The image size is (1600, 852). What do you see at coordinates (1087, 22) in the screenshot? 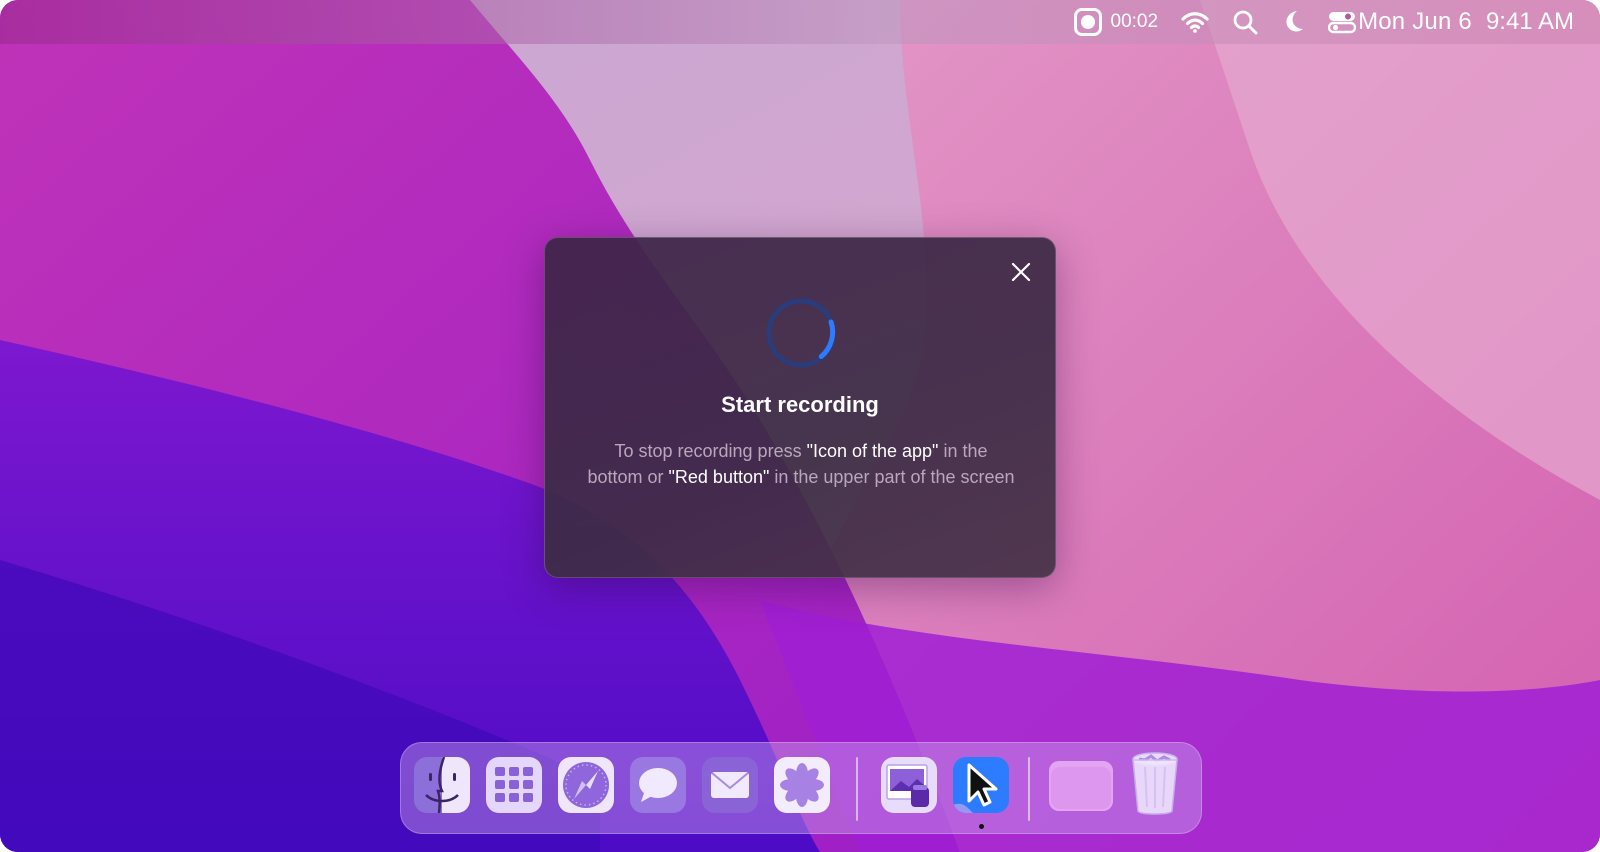
I see `screen-record-icon` at bounding box center [1087, 22].